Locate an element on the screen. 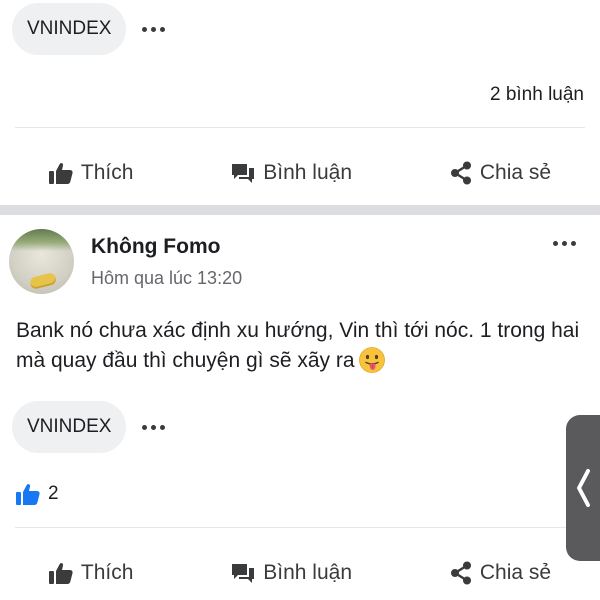  side-panel-tab is located at coordinates (583, 488).